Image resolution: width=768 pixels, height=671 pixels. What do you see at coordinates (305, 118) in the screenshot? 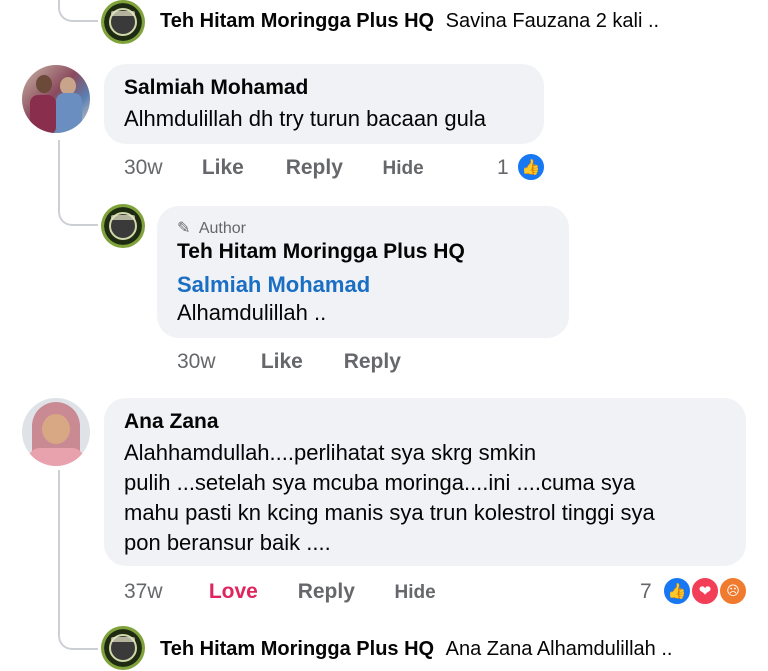
I see `comment-text: Alhmdulillah dh try turun bacaan gula` at bounding box center [305, 118].